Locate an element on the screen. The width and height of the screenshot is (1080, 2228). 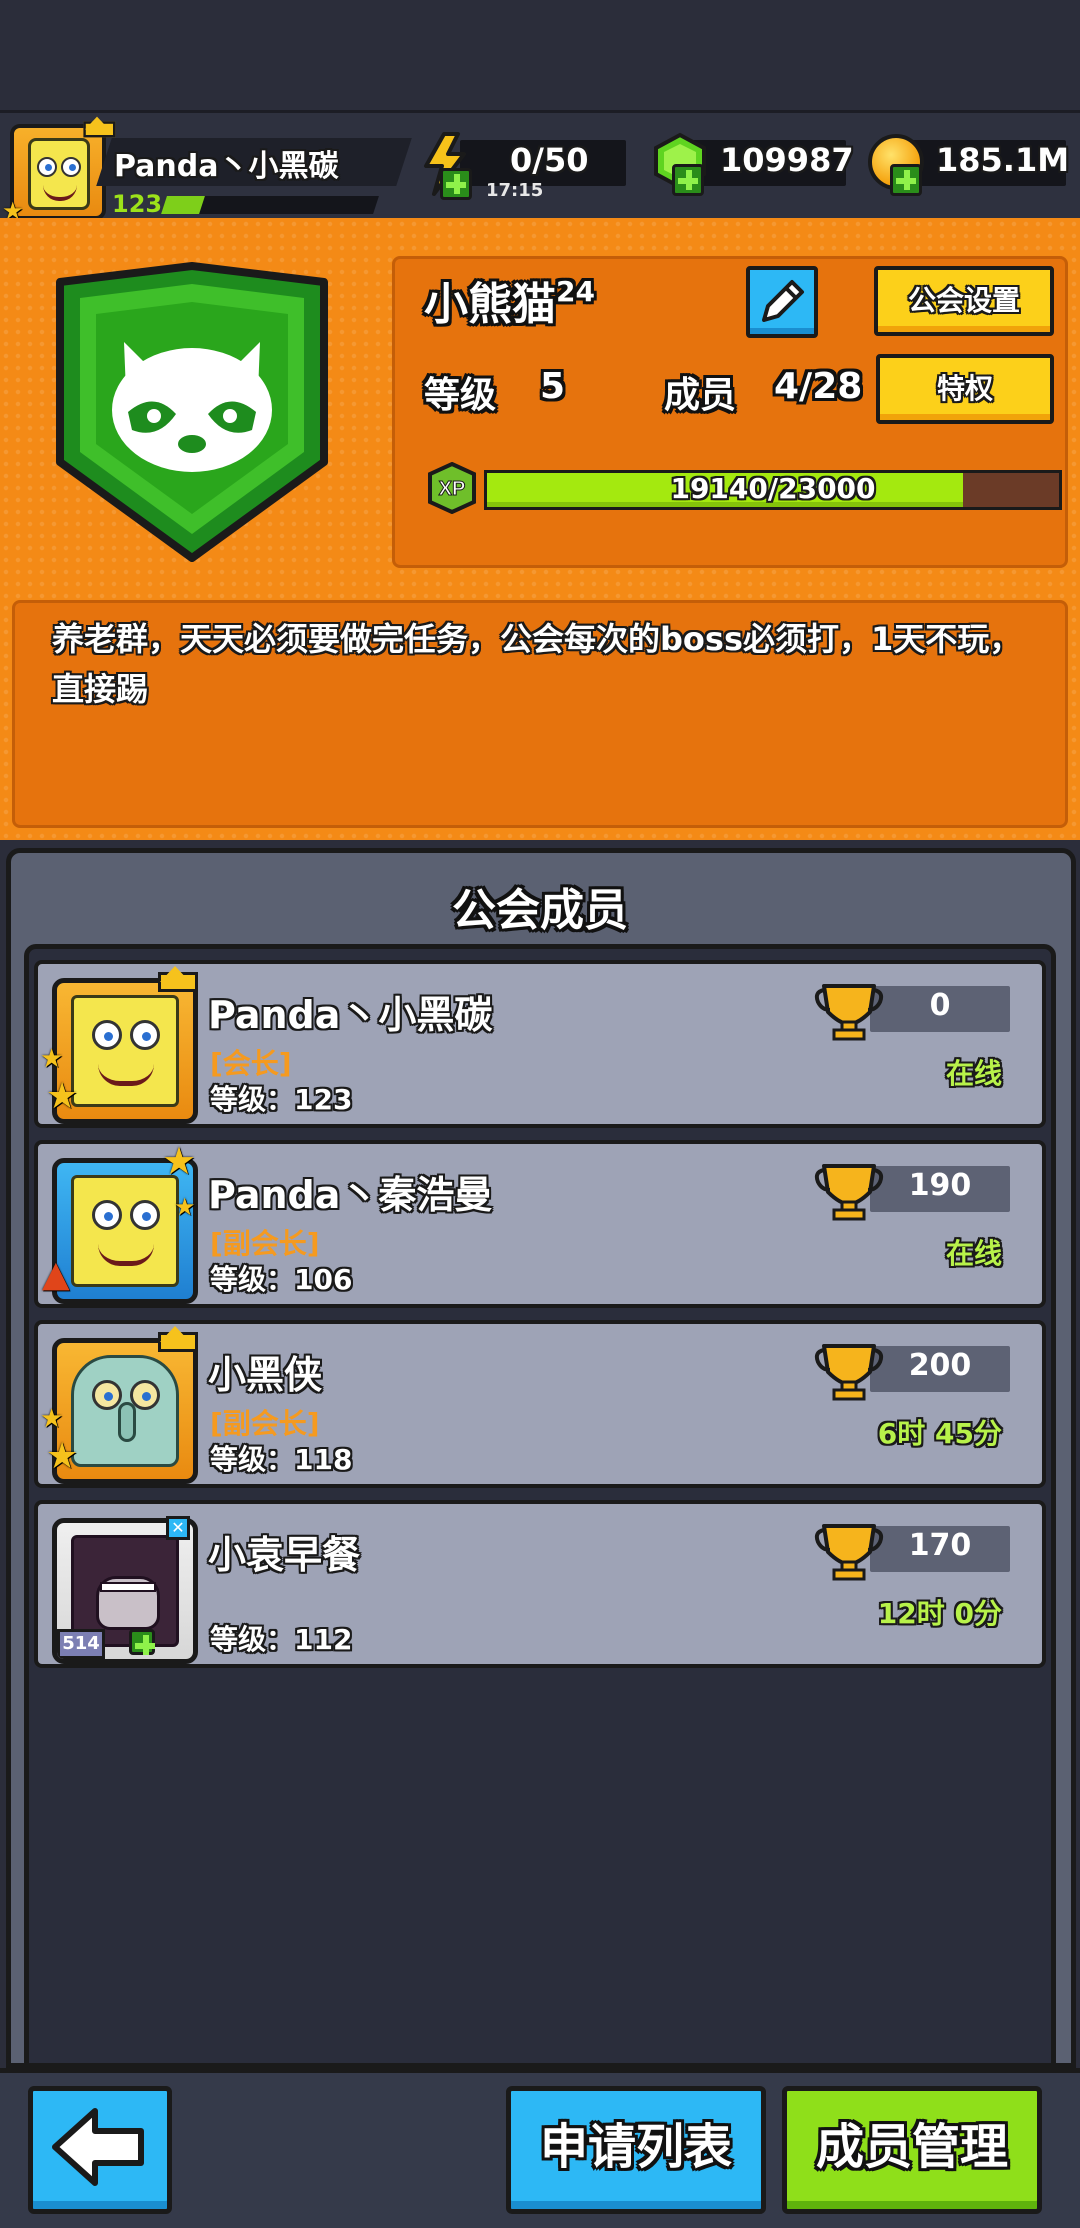
bandage-icon is located at coordinates (128, 1587).